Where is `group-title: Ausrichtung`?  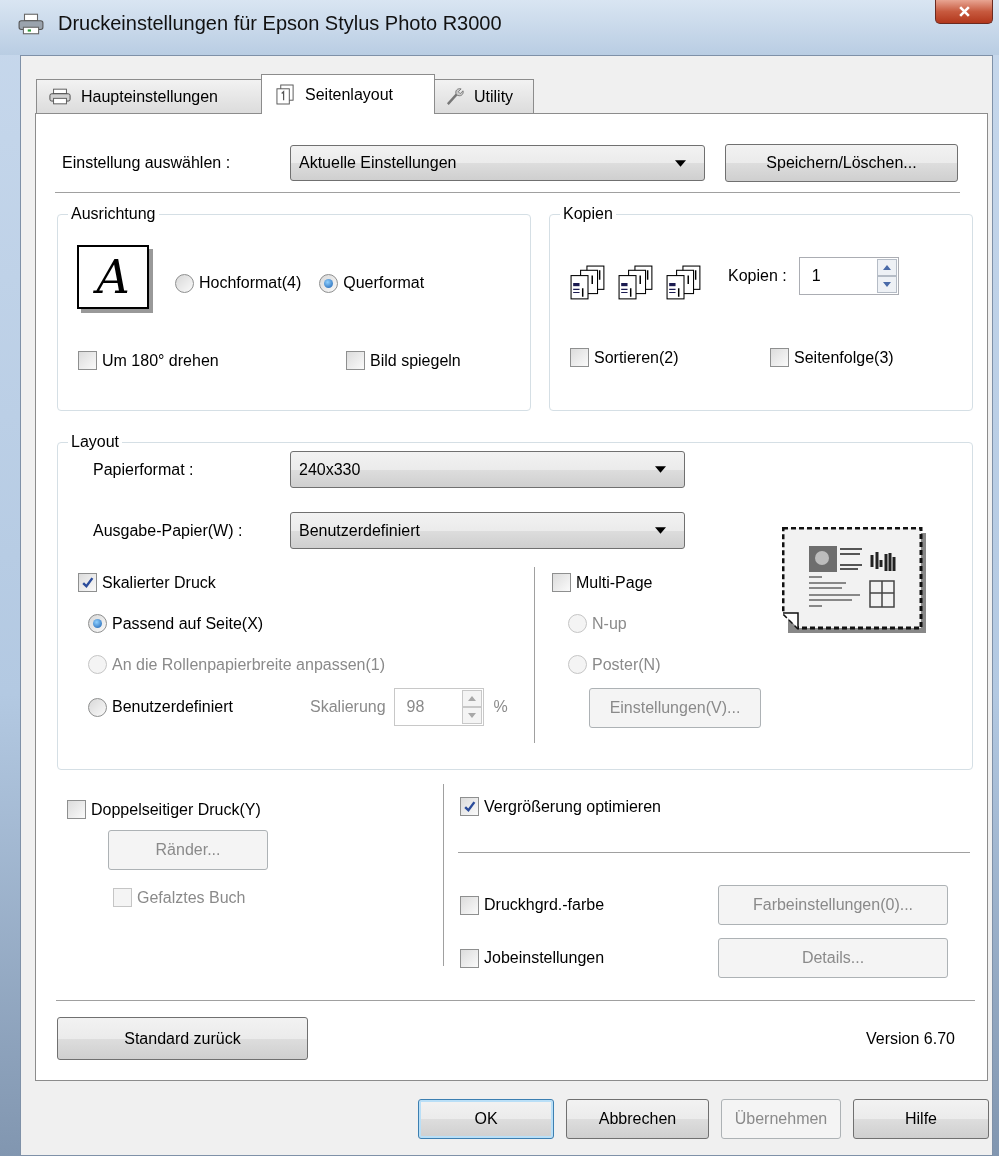
group-title: Ausrichtung is located at coordinates (113, 214).